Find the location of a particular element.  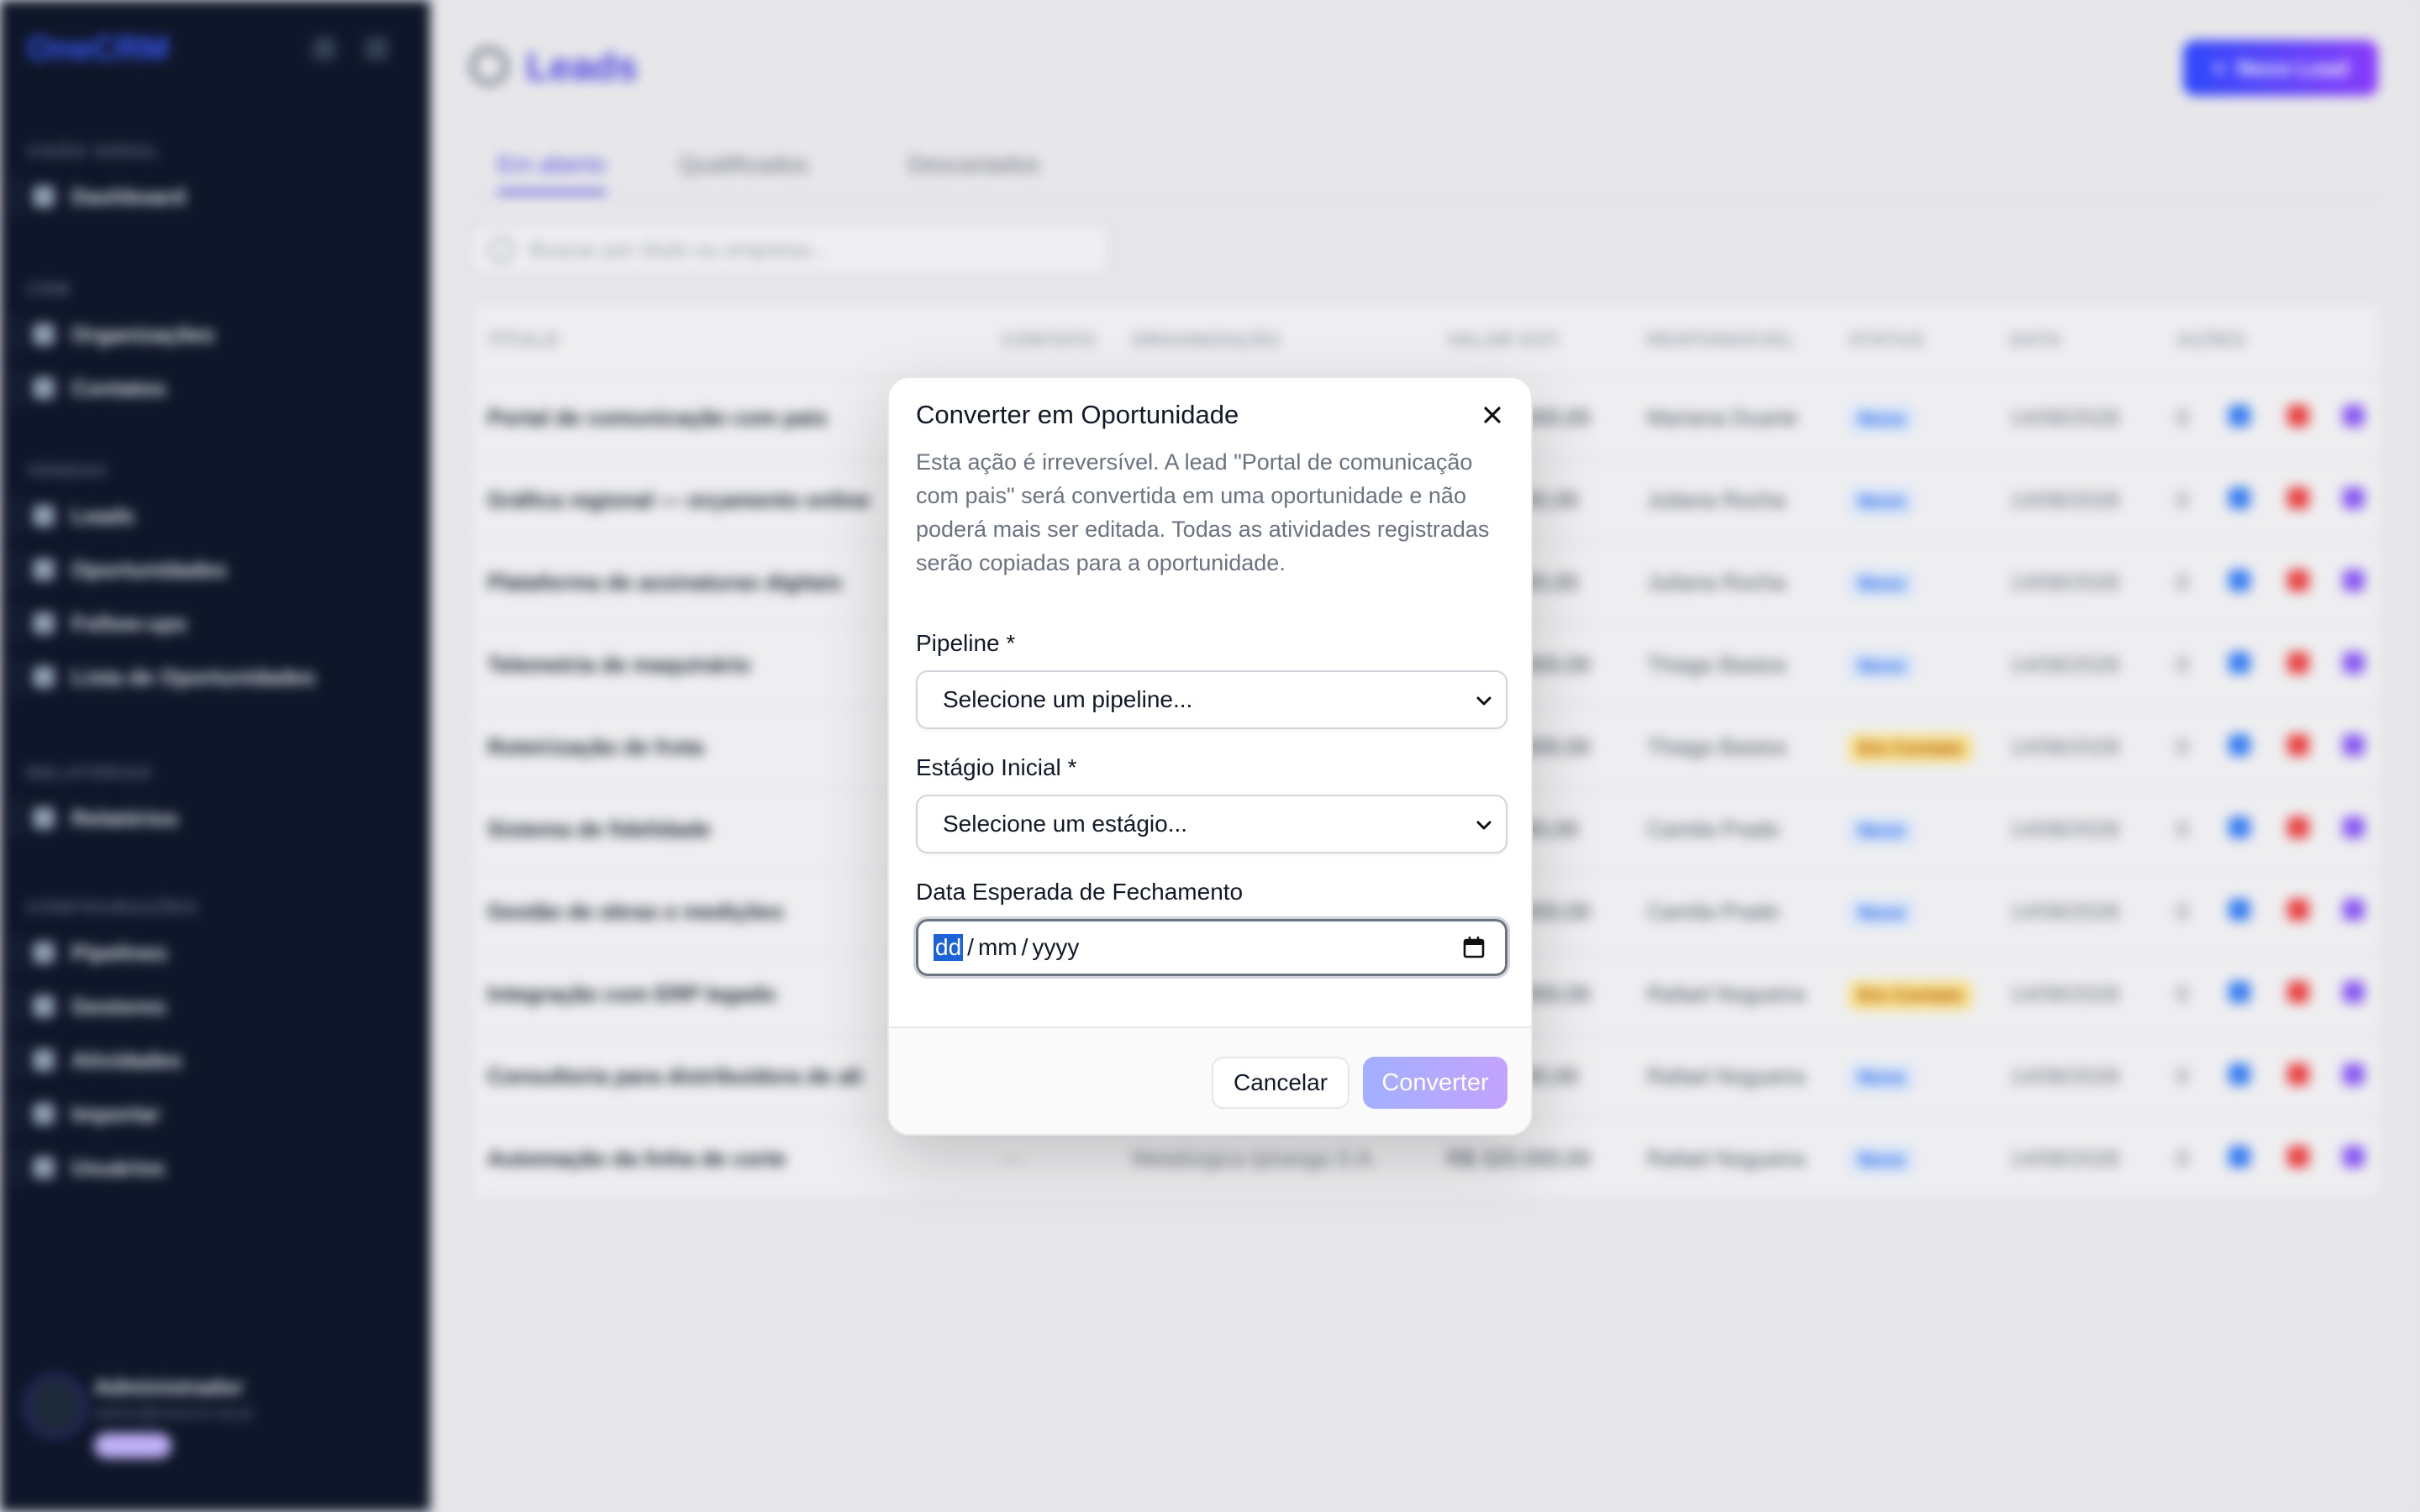

close-icon is located at coordinates (1493, 415).